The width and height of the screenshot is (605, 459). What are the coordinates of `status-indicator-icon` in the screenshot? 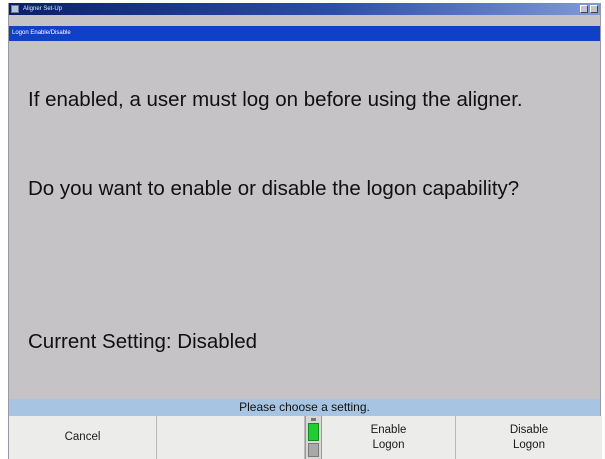 It's located at (313, 437).